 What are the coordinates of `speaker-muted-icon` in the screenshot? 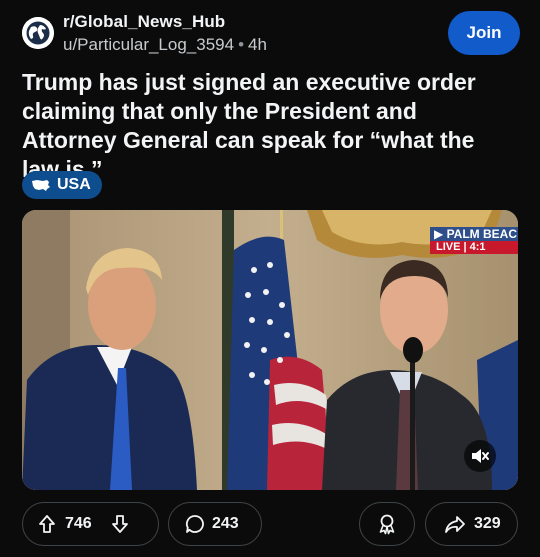 It's located at (480, 456).